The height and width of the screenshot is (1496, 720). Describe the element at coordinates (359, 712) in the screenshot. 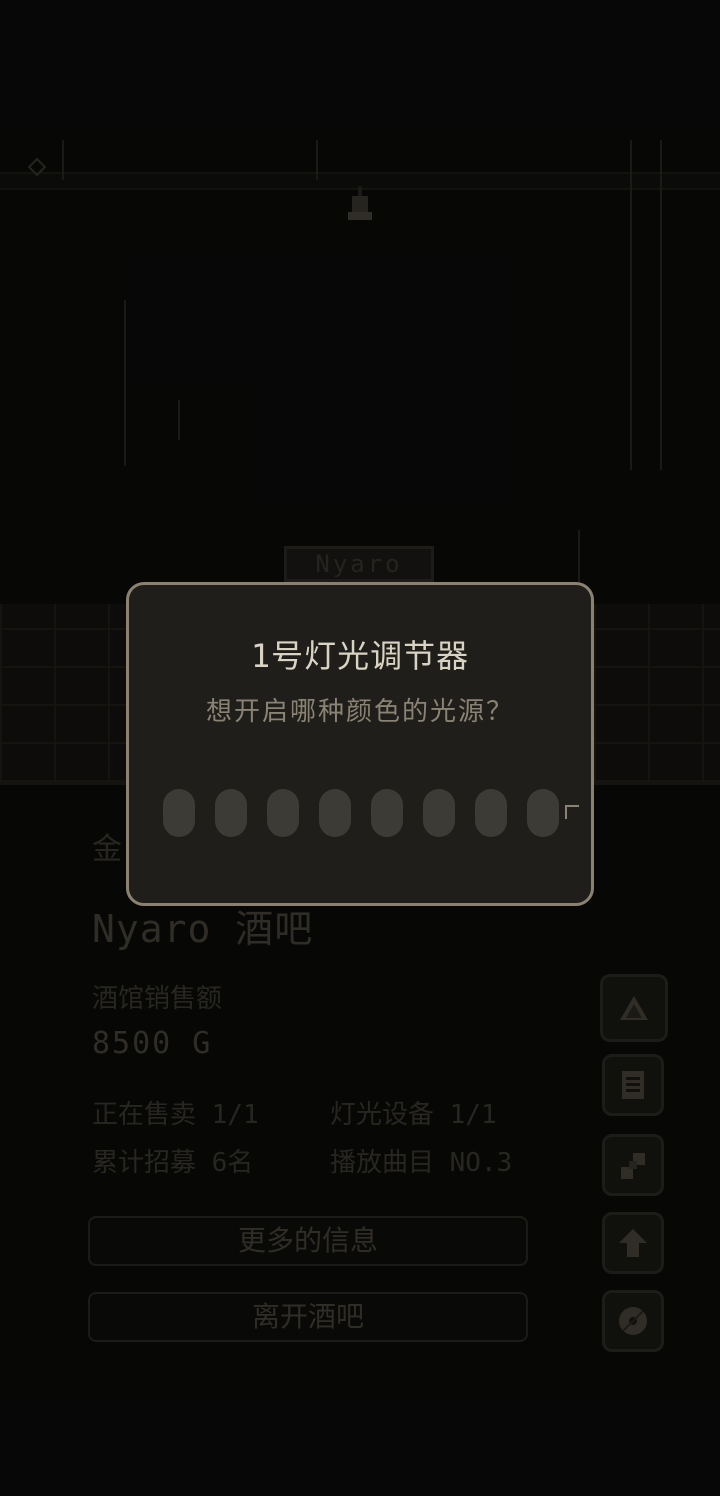

I see `dialog-question: 想开启哪种颜色的光源？` at that location.